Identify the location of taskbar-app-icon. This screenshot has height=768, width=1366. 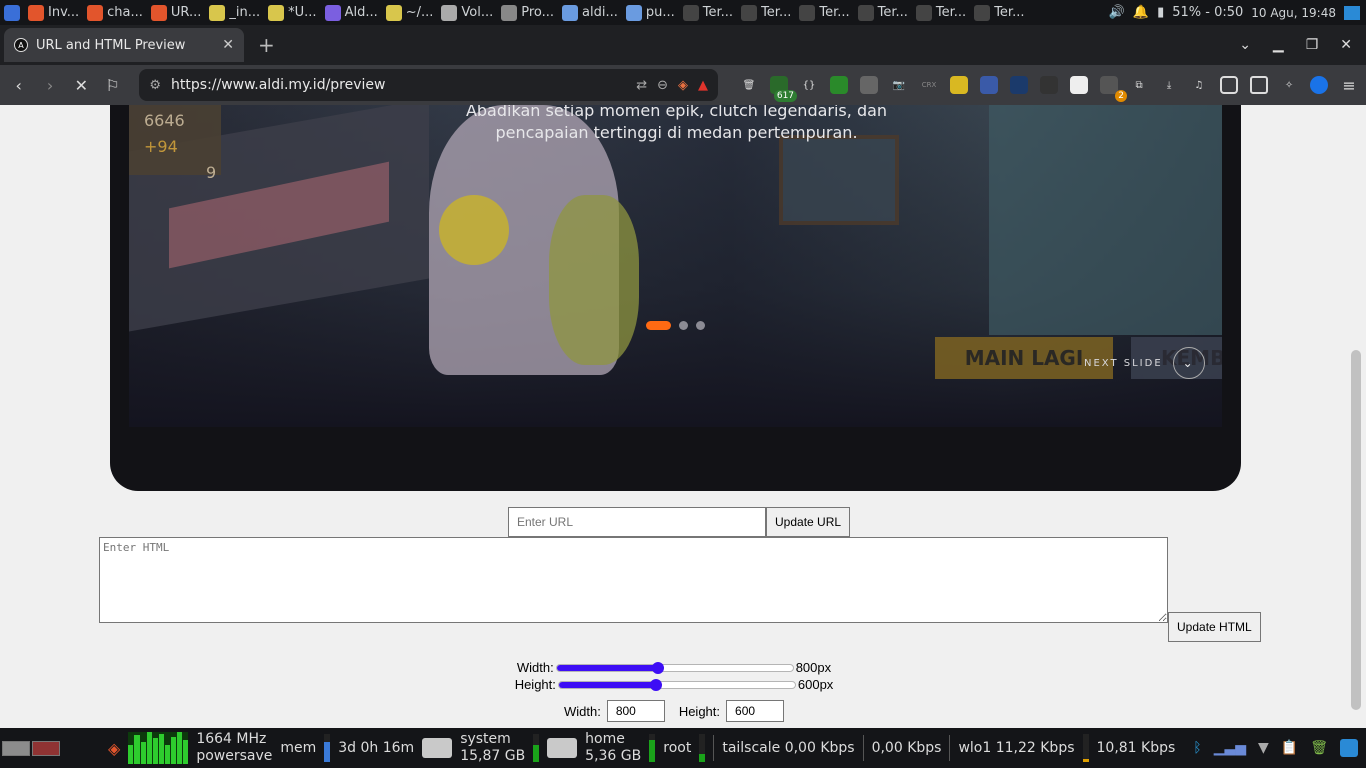
(749, 12).